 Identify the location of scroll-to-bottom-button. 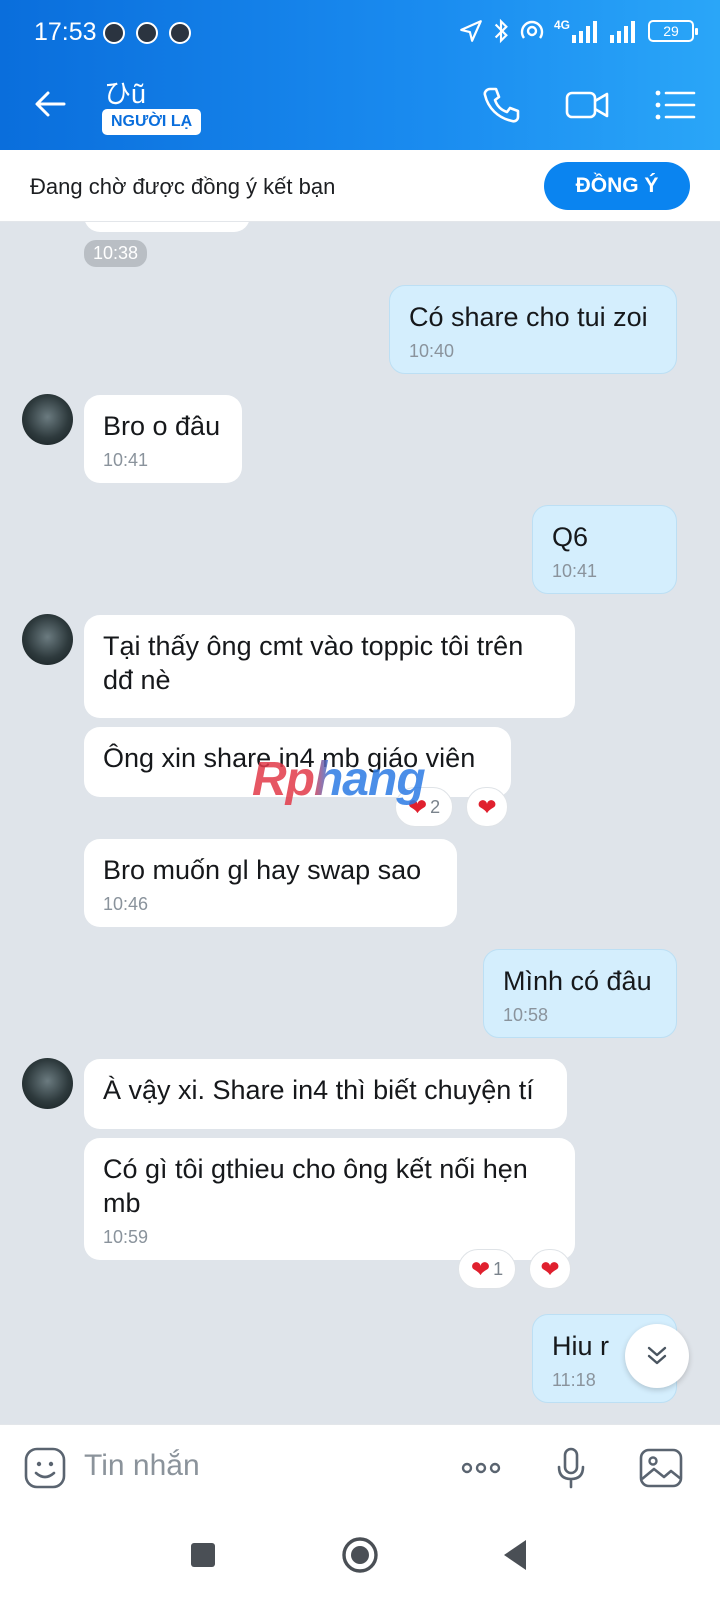
(657, 1356).